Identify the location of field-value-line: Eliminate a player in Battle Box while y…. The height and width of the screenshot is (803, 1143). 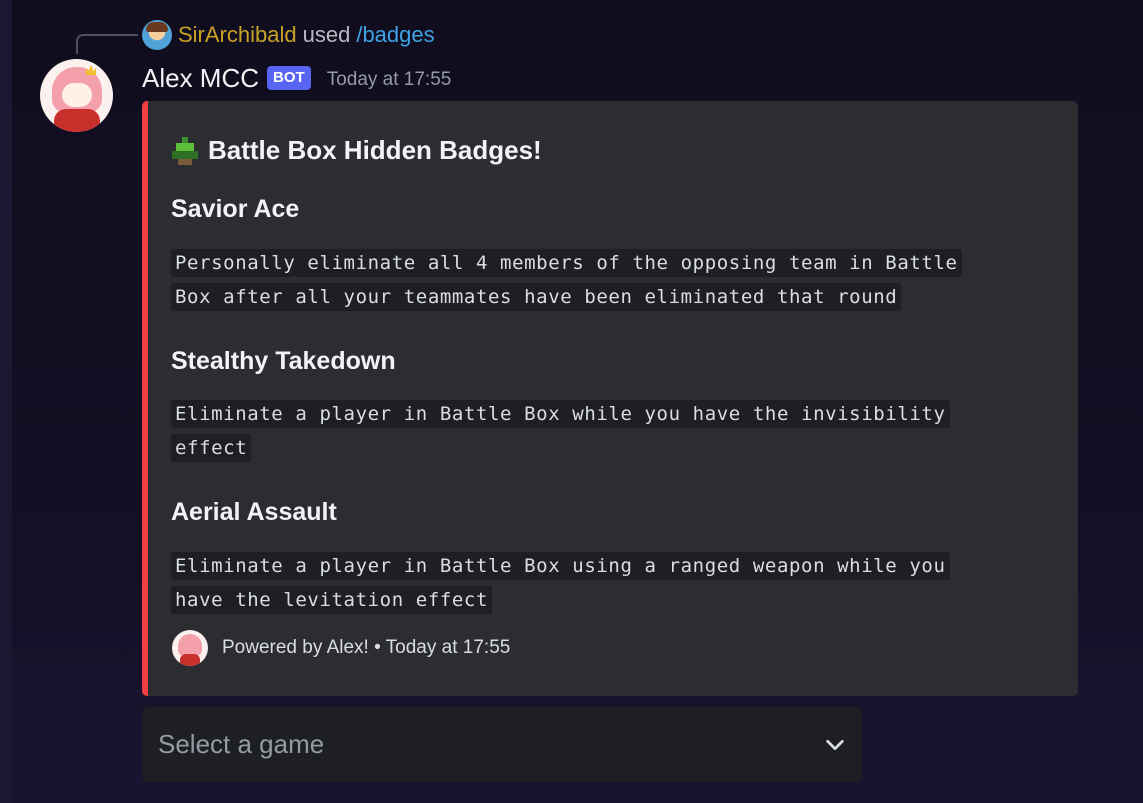
(560, 414).